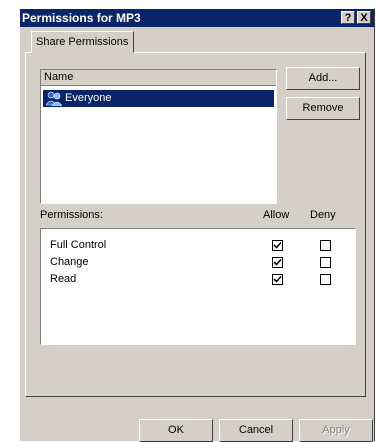 This screenshot has width=379, height=442. Describe the element at coordinates (81, 18) in the screenshot. I see `window-title: Permissions for MP3` at that location.